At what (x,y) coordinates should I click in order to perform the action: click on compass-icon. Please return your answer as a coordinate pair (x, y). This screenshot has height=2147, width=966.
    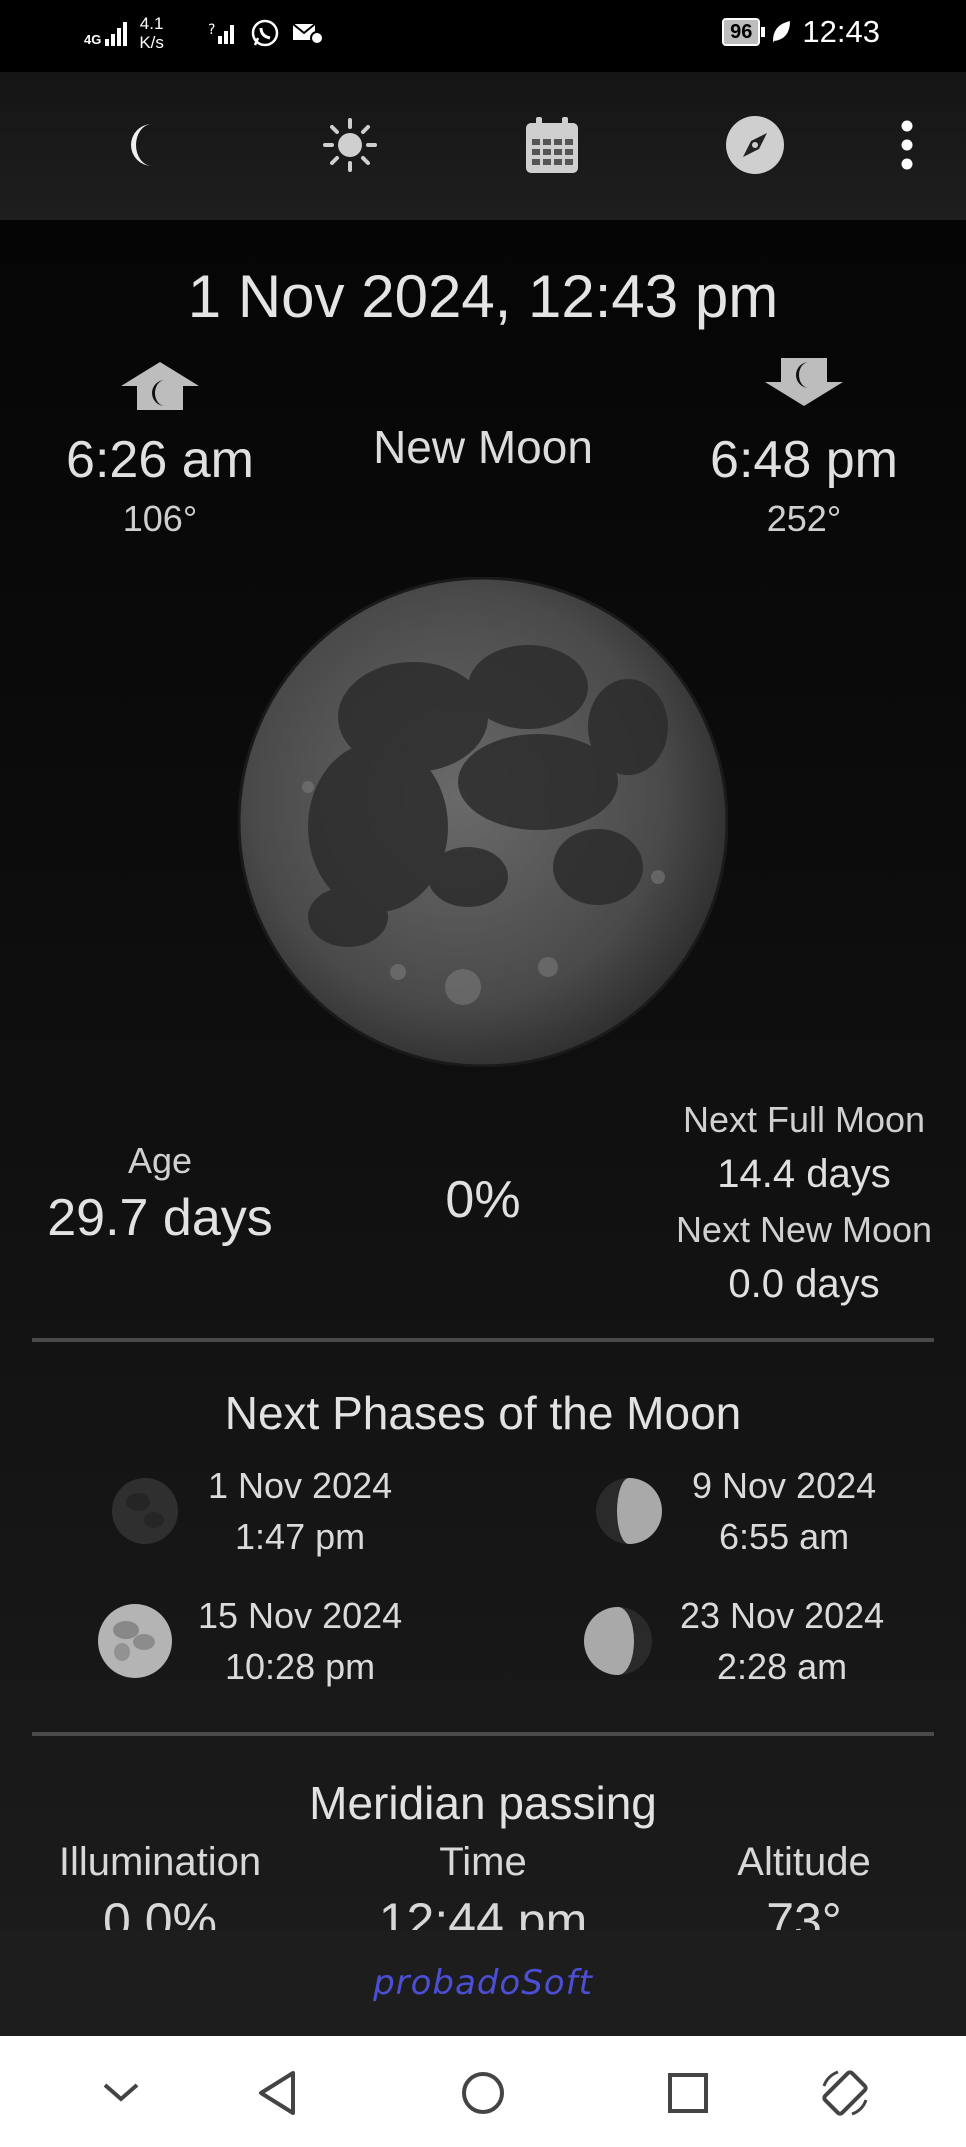
    Looking at the image, I should click on (755, 145).